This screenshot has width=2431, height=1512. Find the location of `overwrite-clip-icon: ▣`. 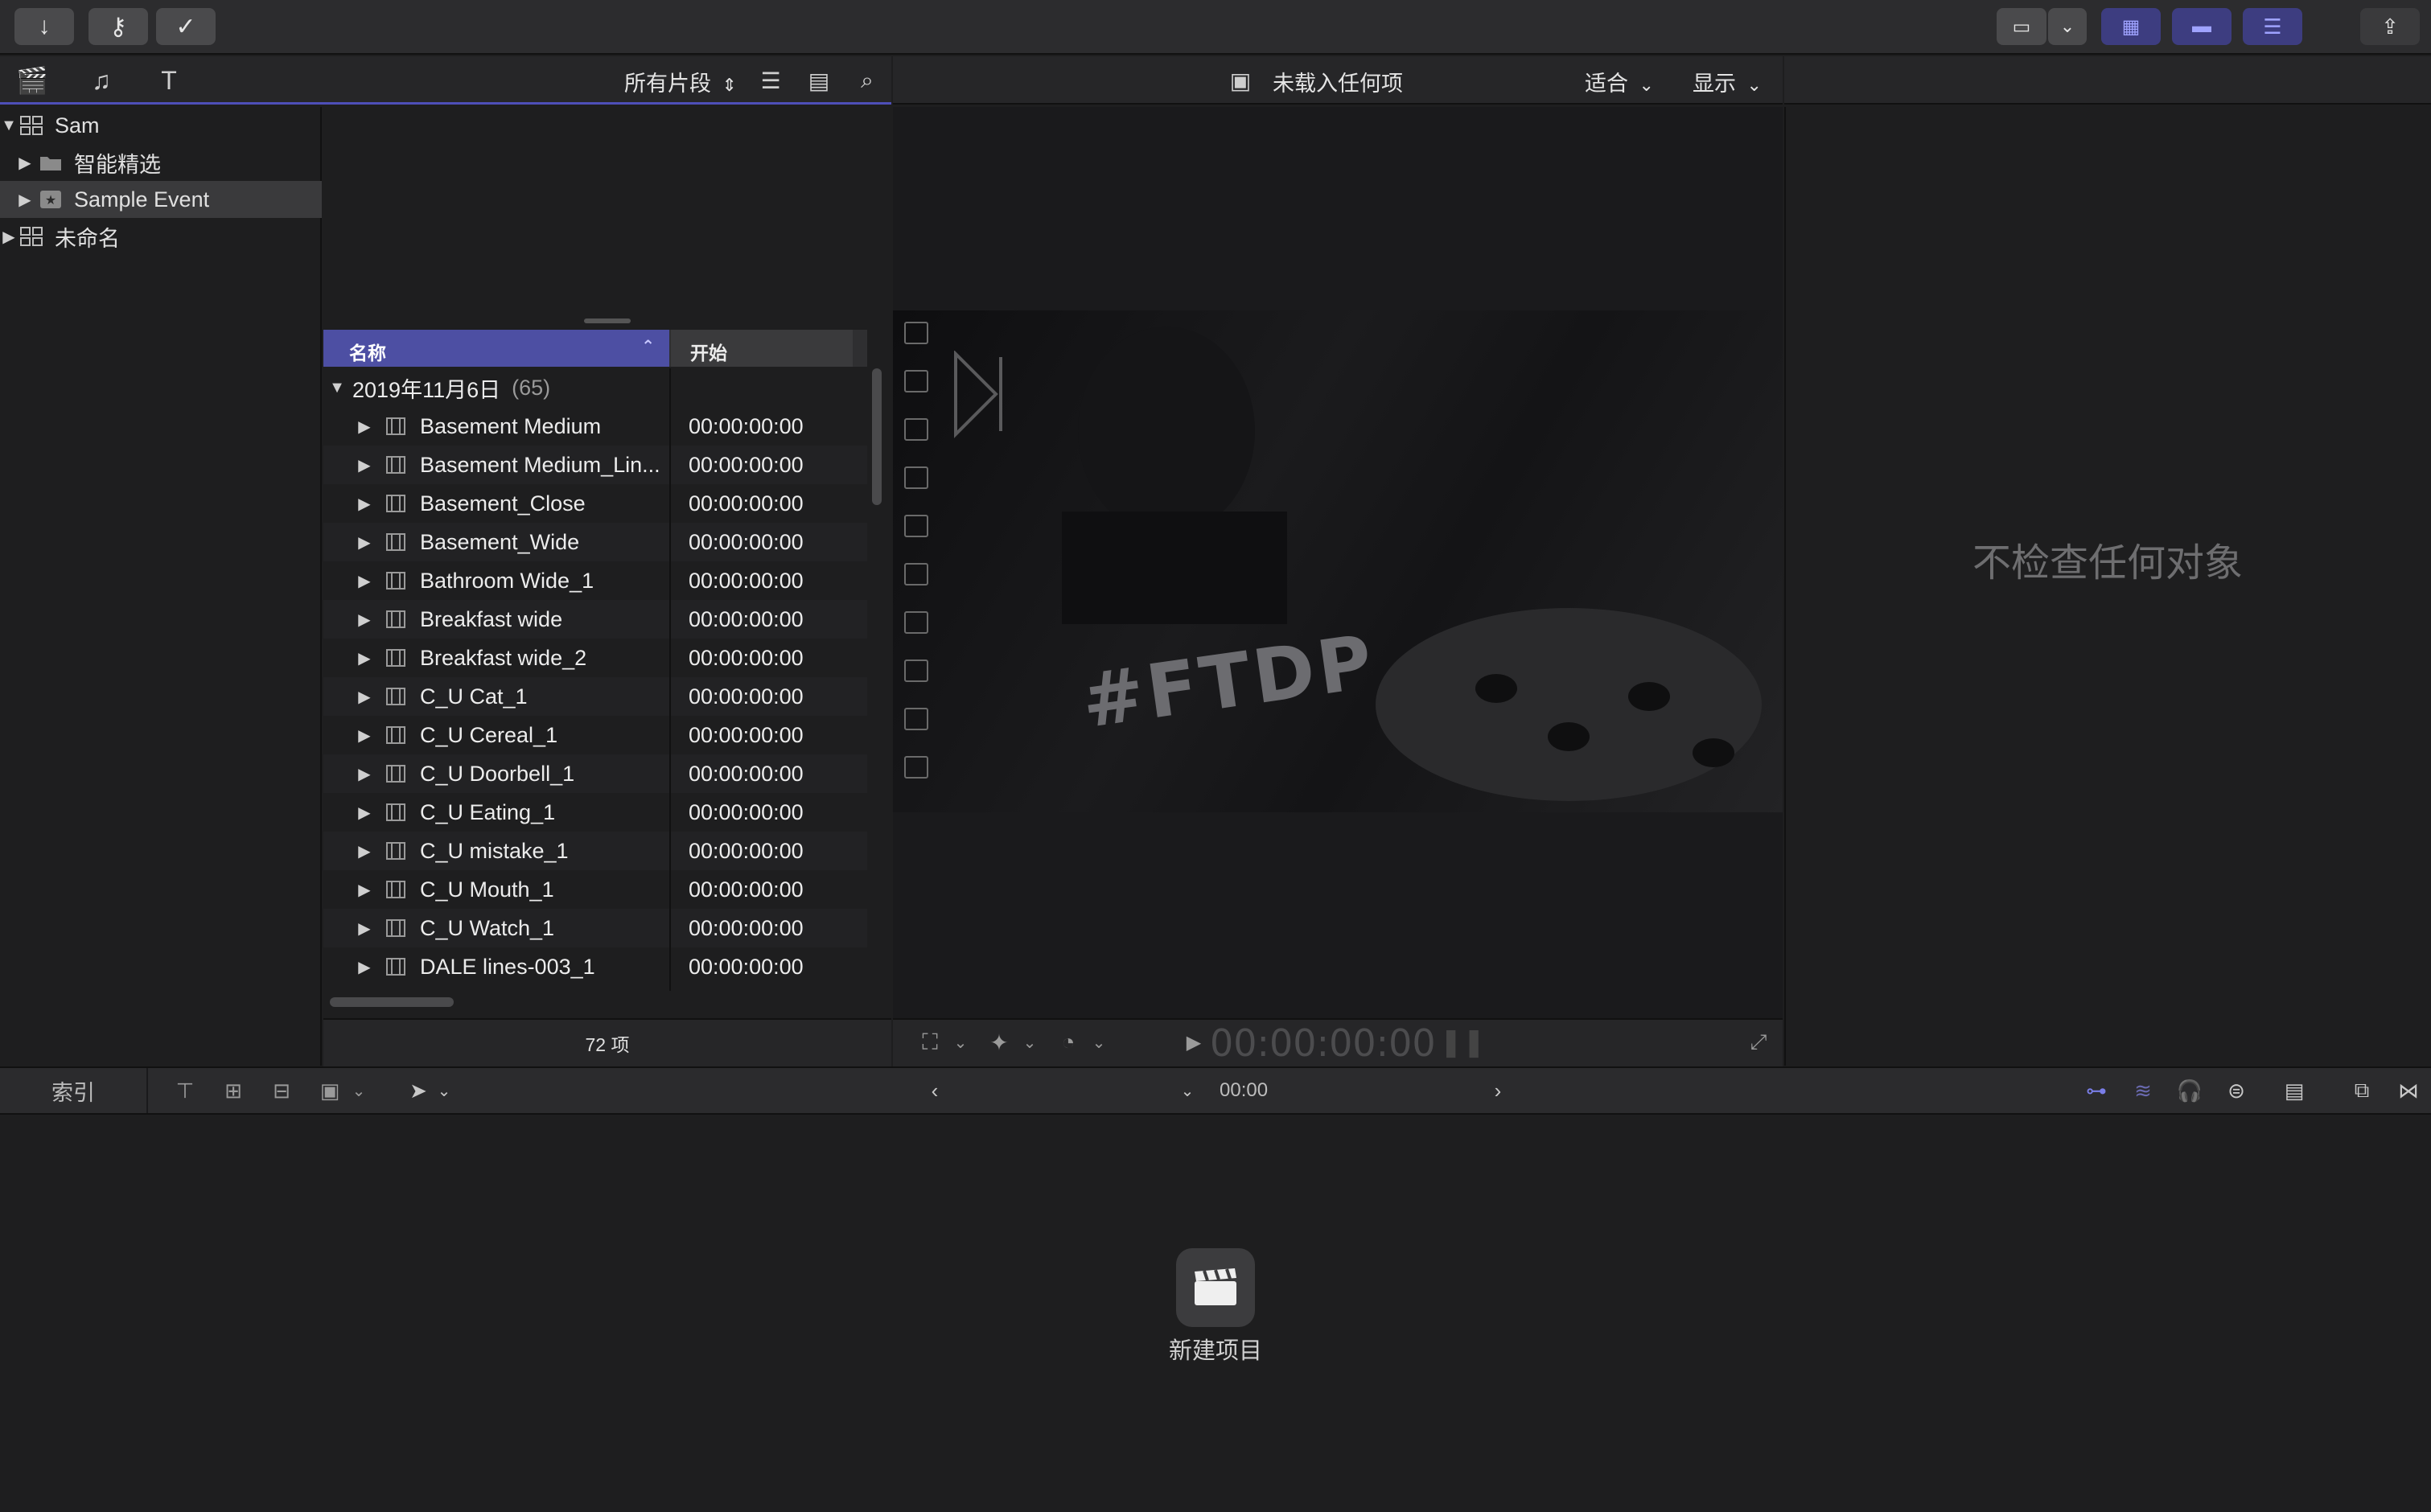

overwrite-clip-icon: ▣ is located at coordinates (330, 1091).